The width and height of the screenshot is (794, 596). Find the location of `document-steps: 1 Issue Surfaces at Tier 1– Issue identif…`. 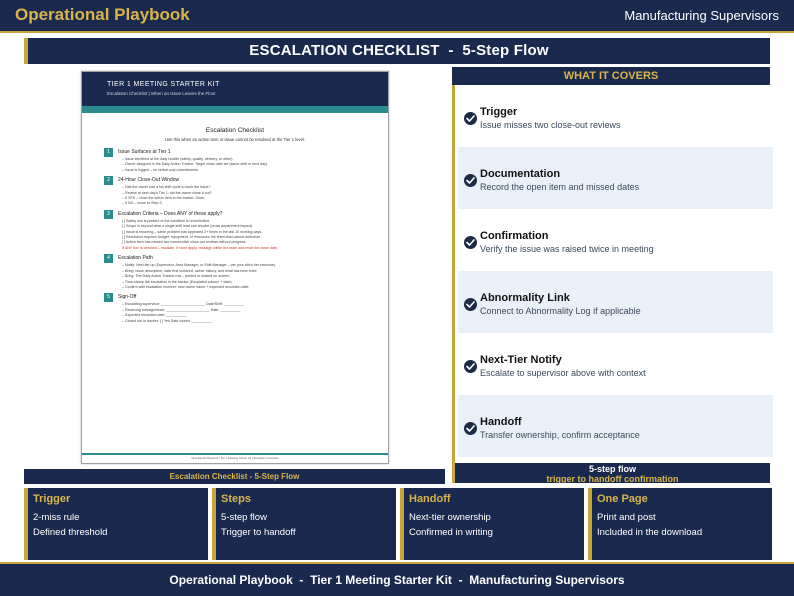

document-steps: 1 Issue Surfaces at Tier 1– Issue identif… is located at coordinates (235, 233).